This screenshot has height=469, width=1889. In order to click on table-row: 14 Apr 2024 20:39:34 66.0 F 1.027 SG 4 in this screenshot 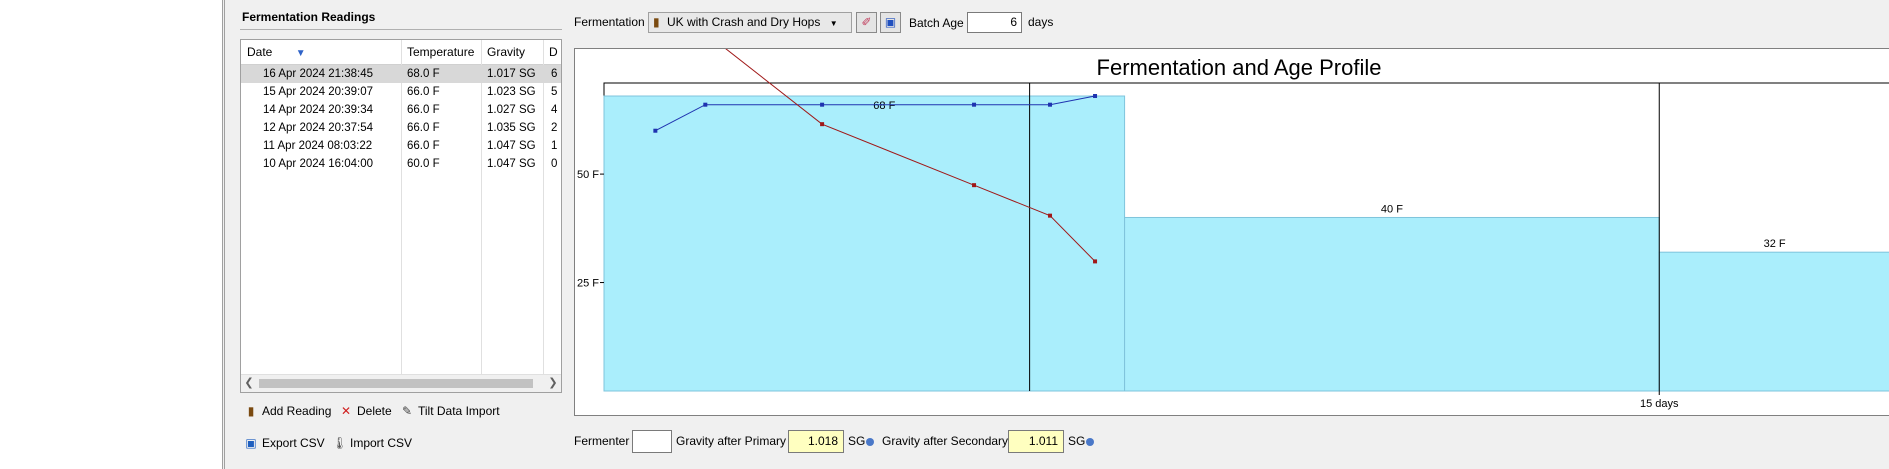, I will do `click(401, 110)`.